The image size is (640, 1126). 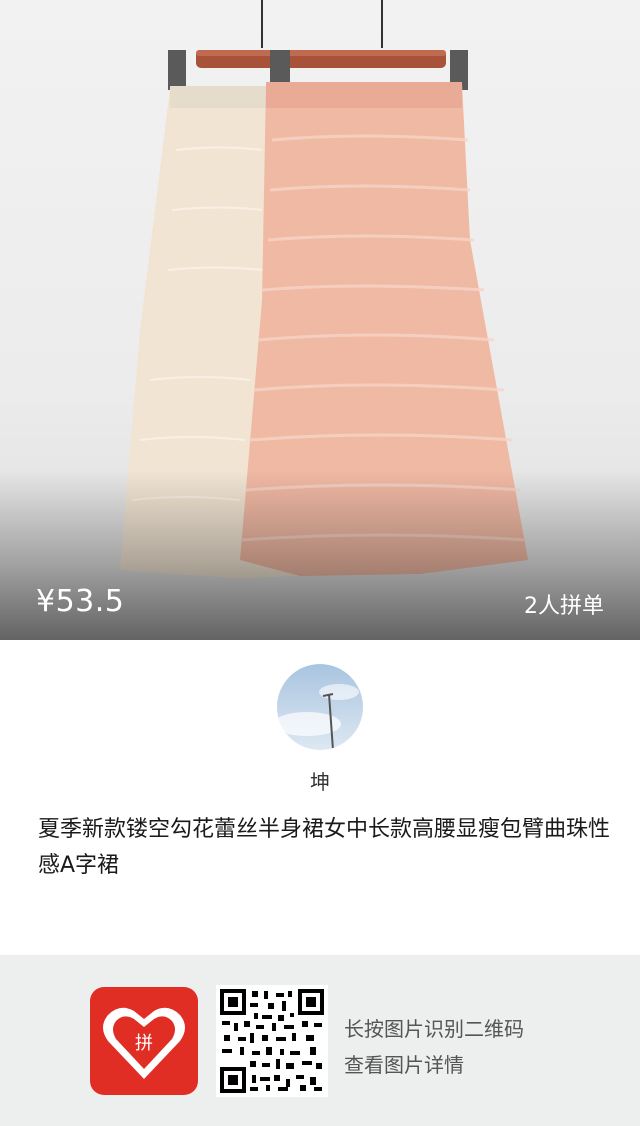 What do you see at coordinates (564, 606) in the screenshot?
I see `group-buy-label: 2人拼单` at bounding box center [564, 606].